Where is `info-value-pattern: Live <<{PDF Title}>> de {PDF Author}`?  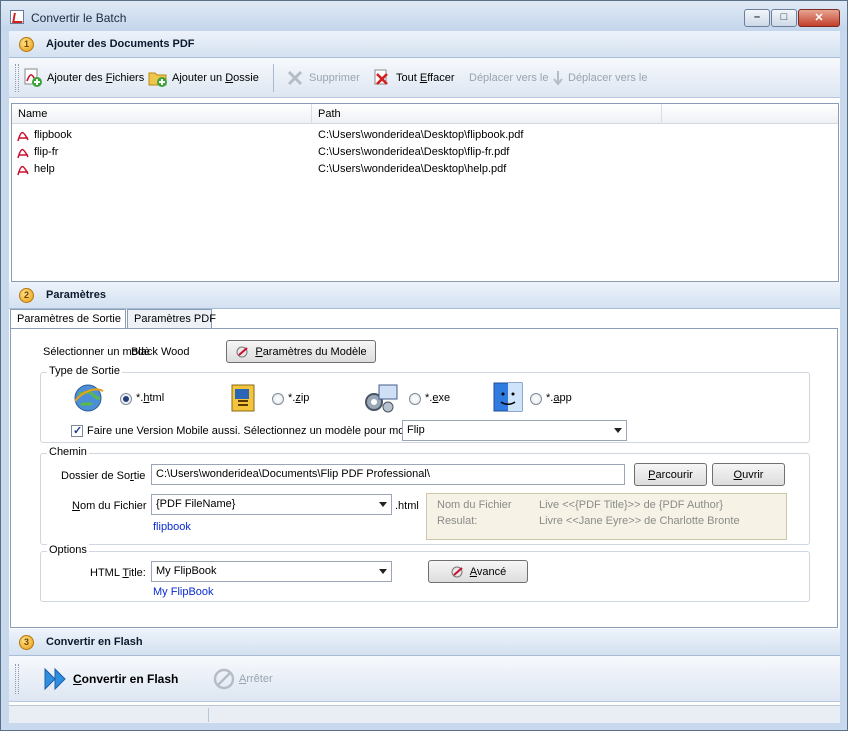 info-value-pattern: Live <<{PDF Title}>> de {PDF Author} is located at coordinates (631, 505).